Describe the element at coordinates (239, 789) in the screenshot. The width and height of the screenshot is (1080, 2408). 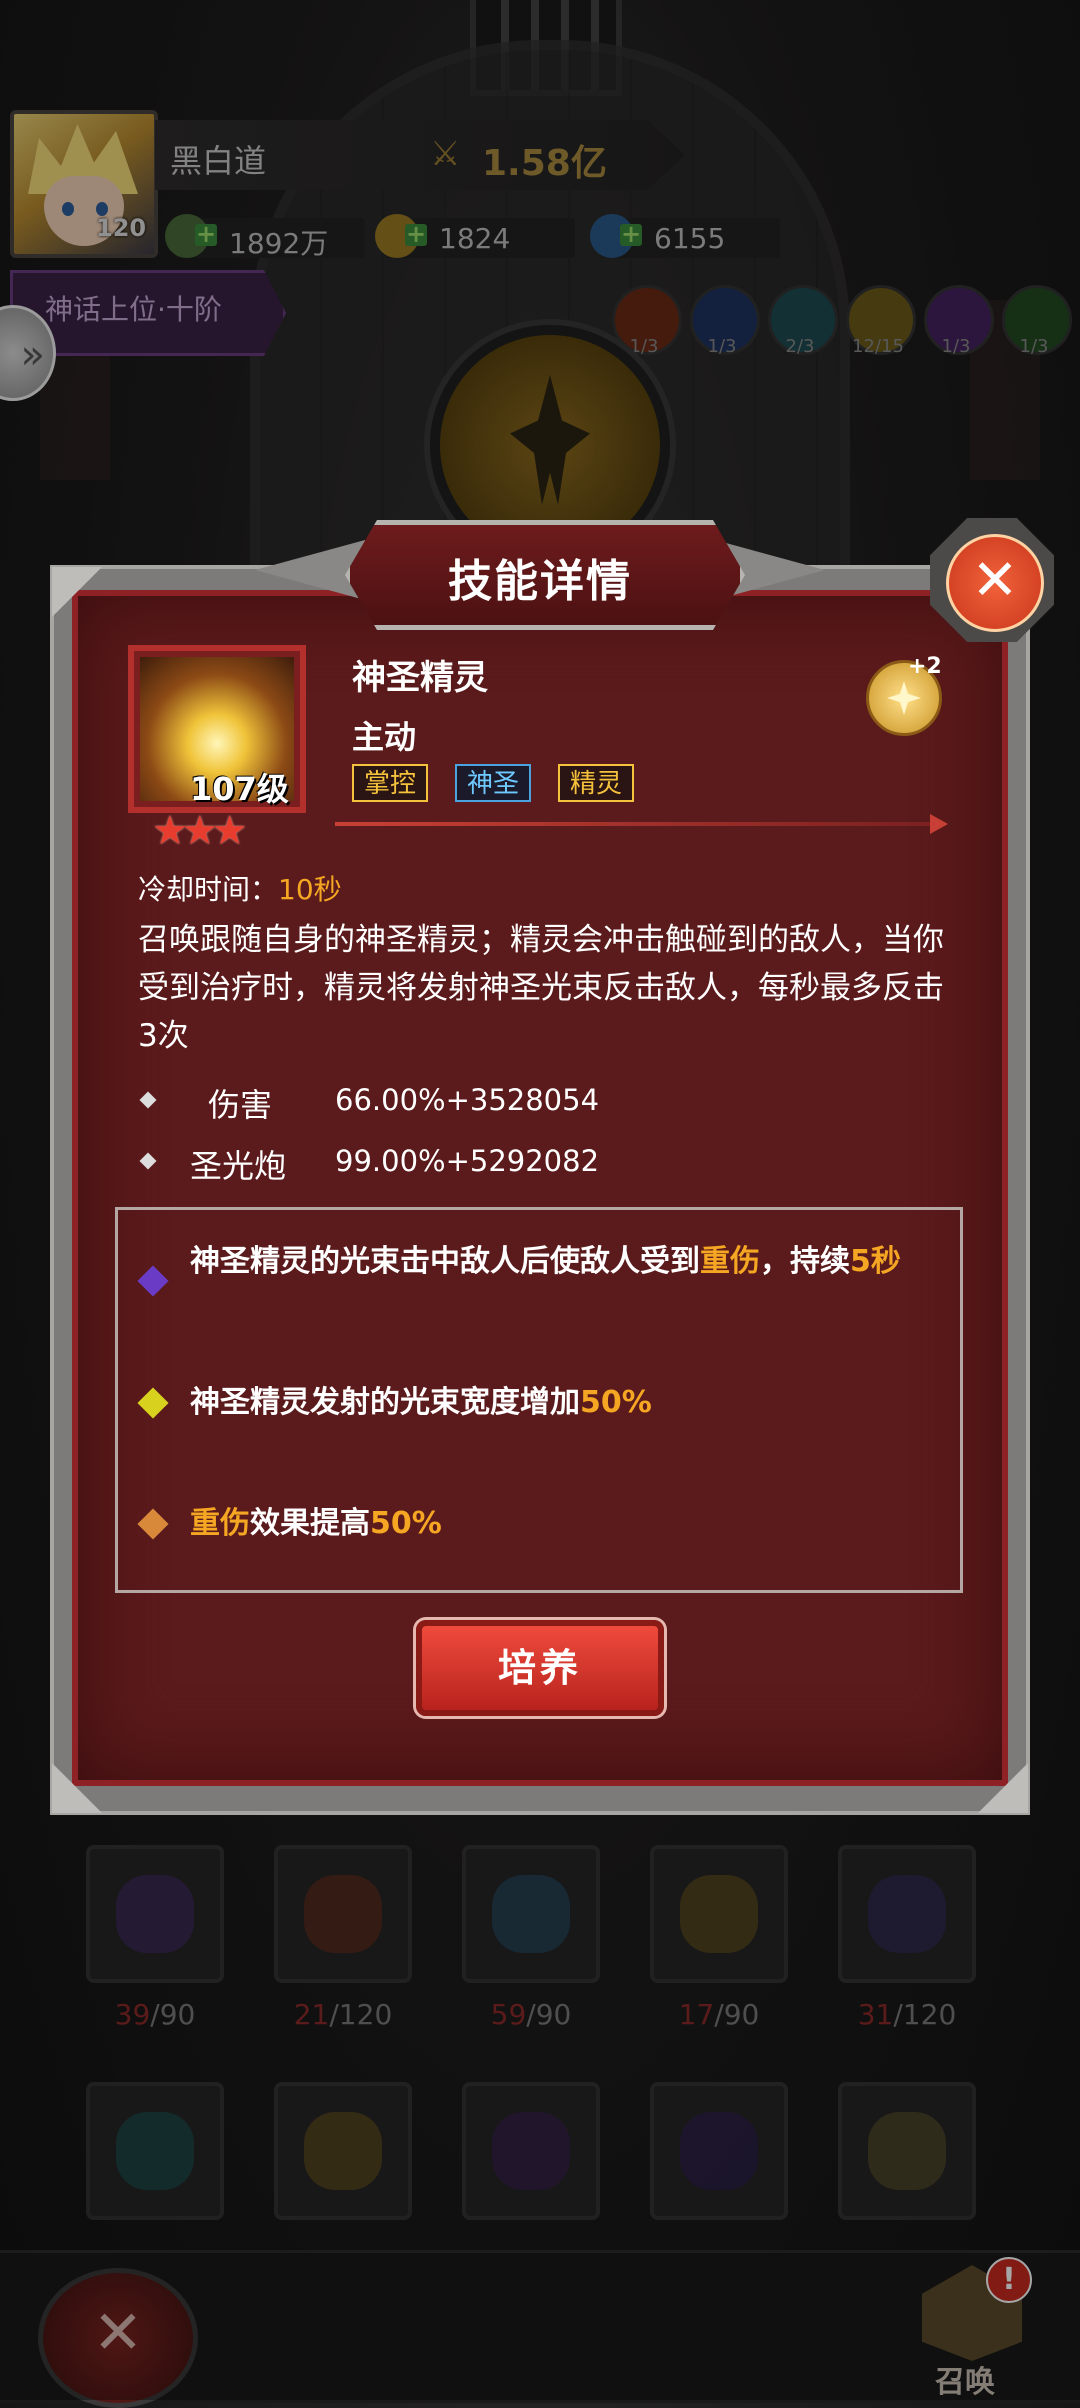
I see `skill-level: 107级` at that location.